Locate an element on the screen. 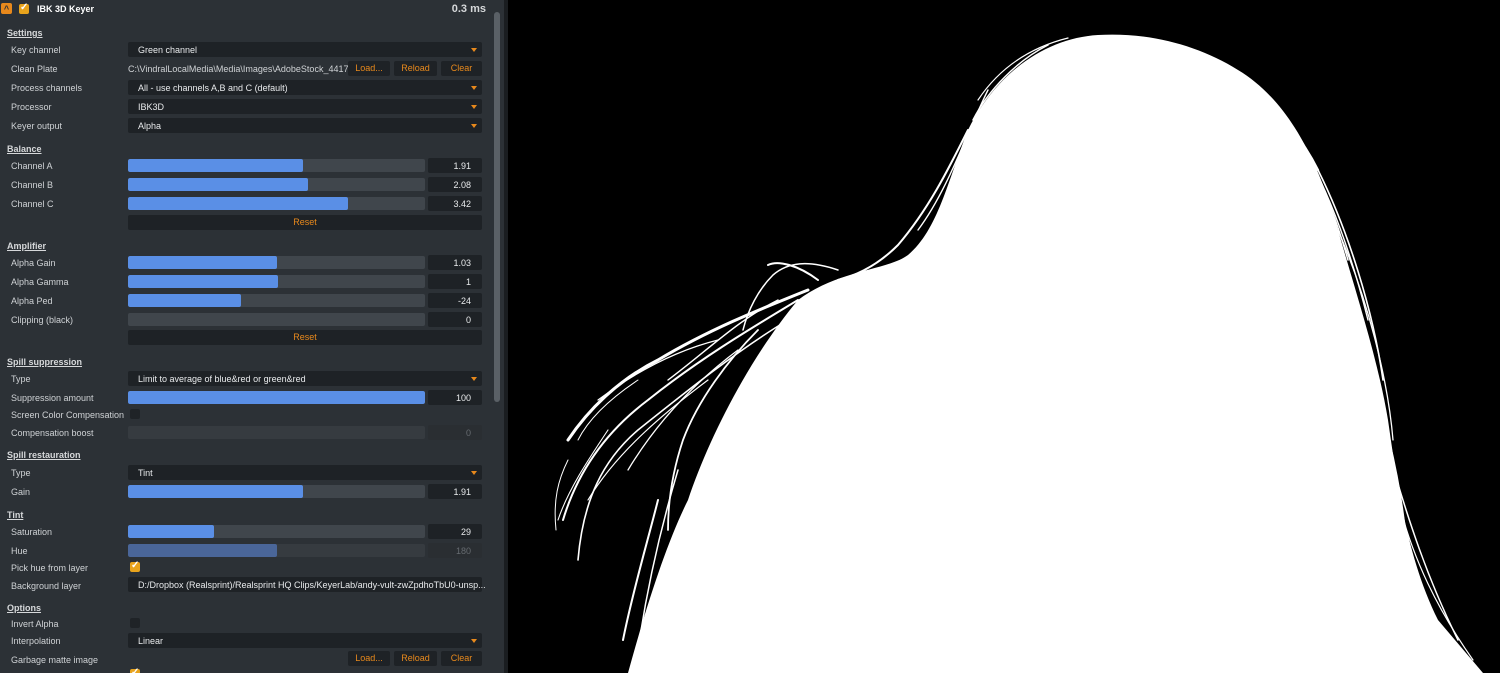 The image size is (1500, 673). alpha-gain-label: Alpha Gain is located at coordinates (33, 263).